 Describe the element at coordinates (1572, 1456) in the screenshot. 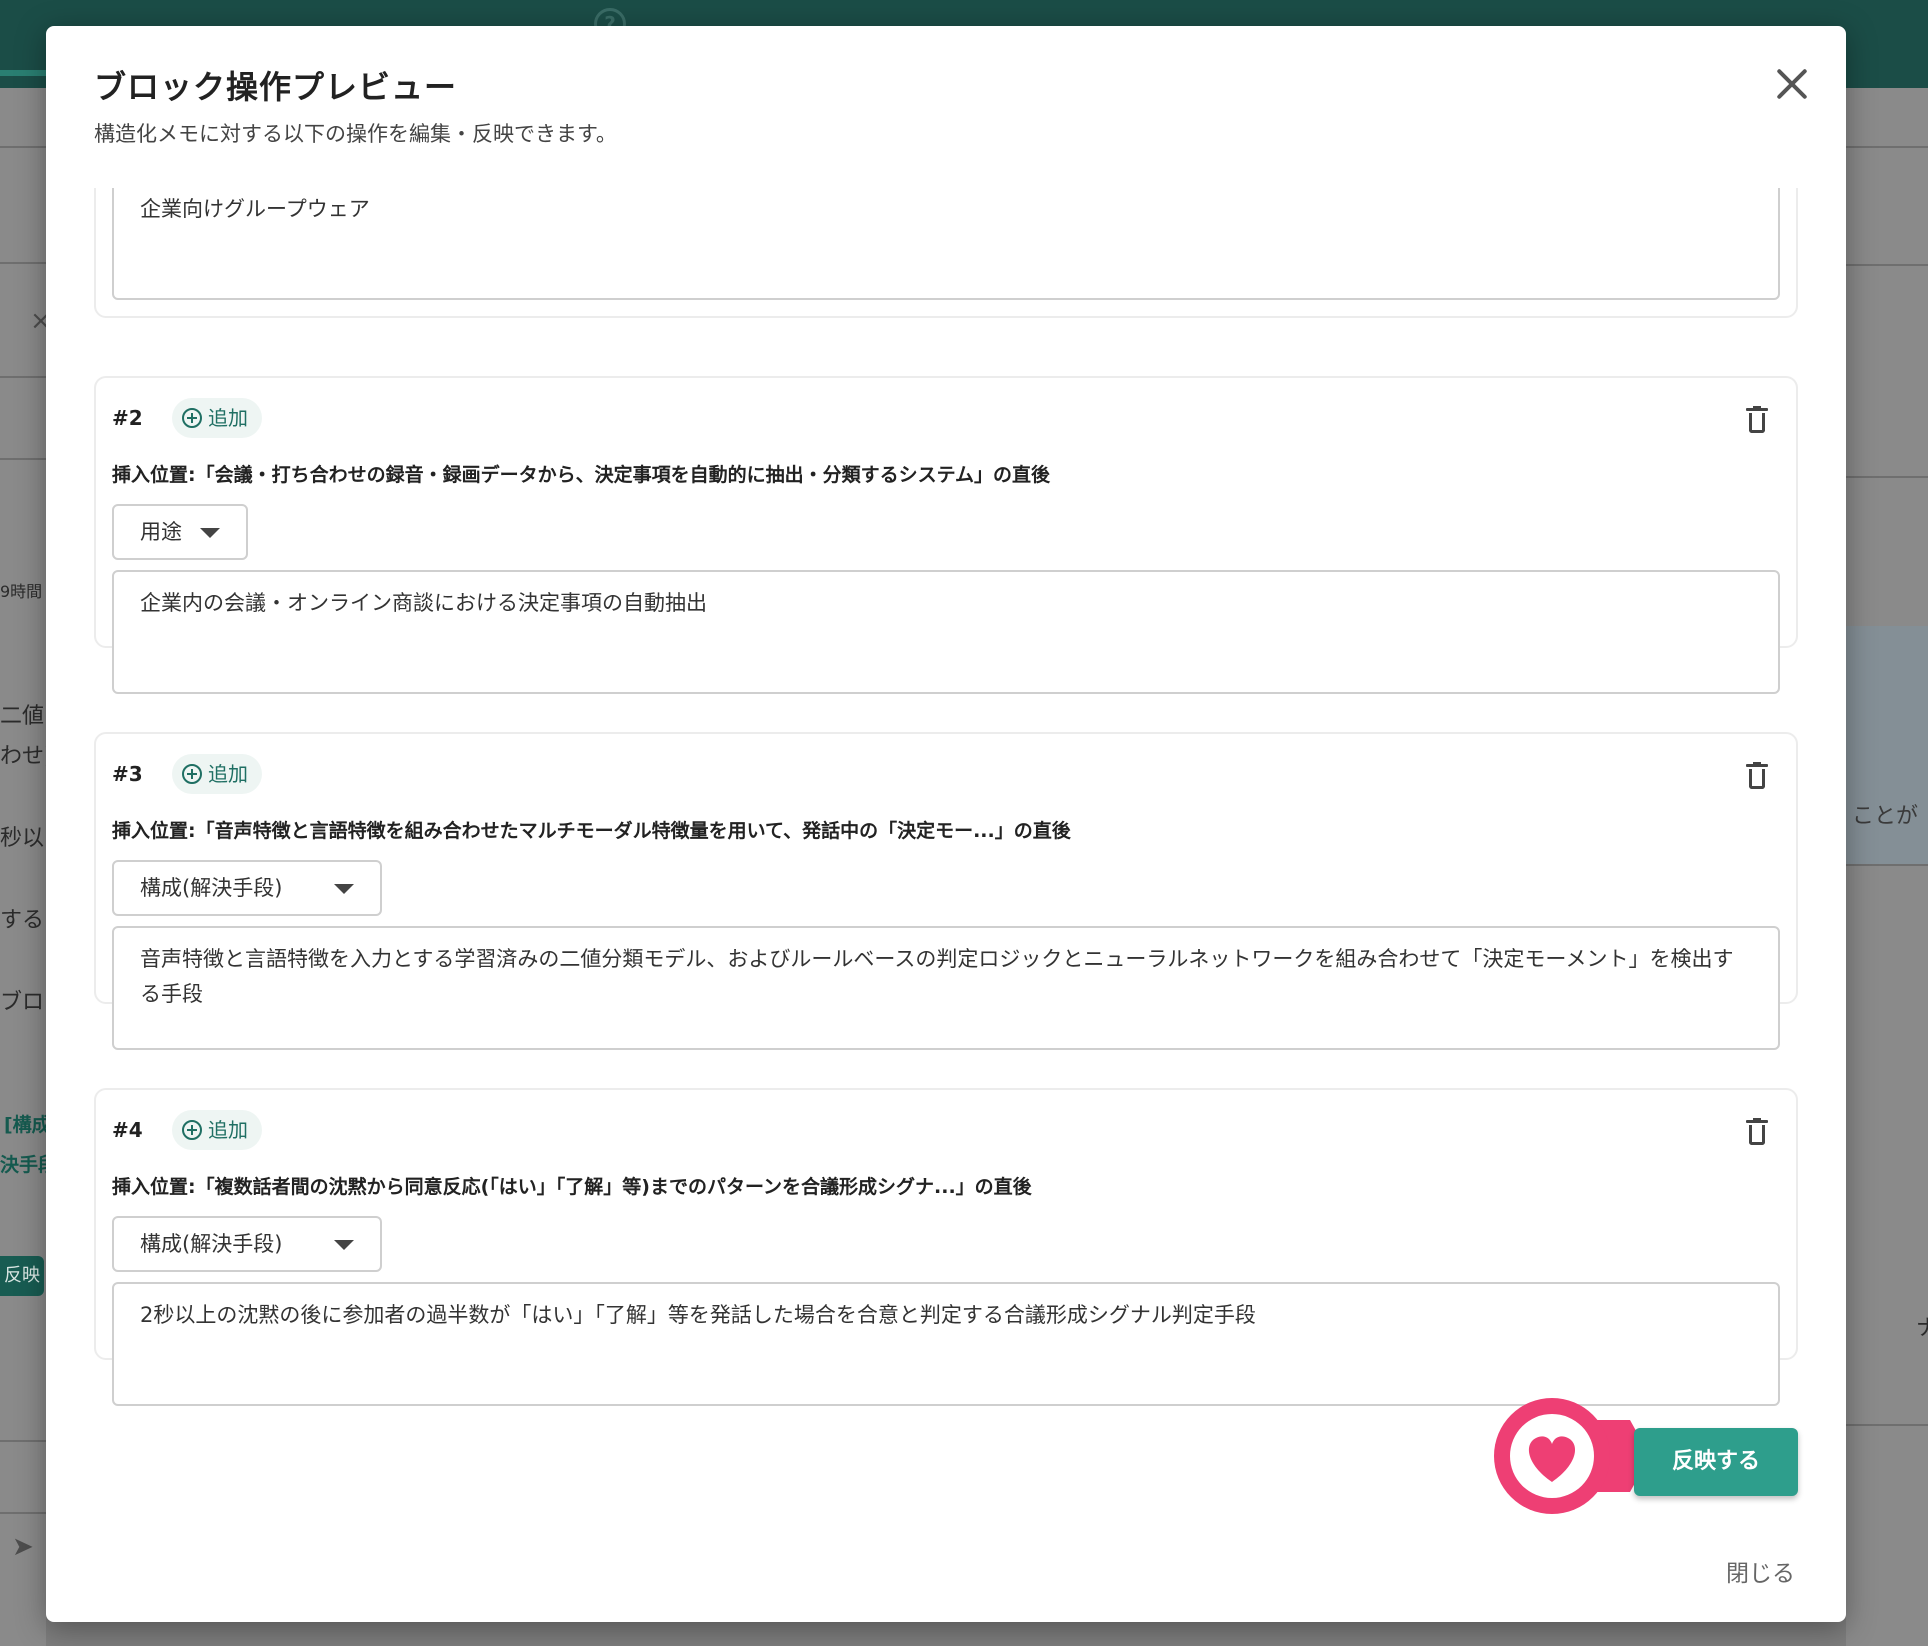

I see `heart-icon` at that location.